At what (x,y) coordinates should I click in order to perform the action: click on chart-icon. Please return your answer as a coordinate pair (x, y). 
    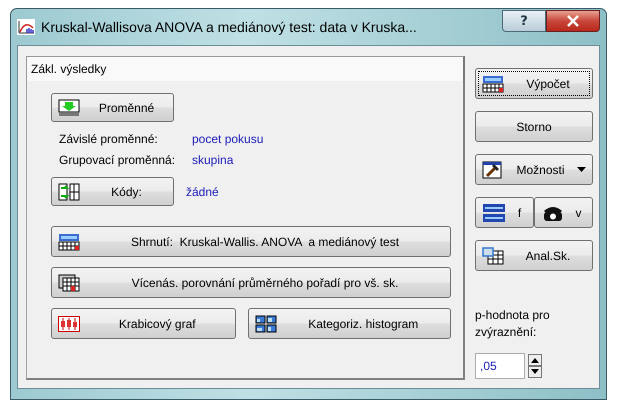
    Looking at the image, I should click on (26, 27).